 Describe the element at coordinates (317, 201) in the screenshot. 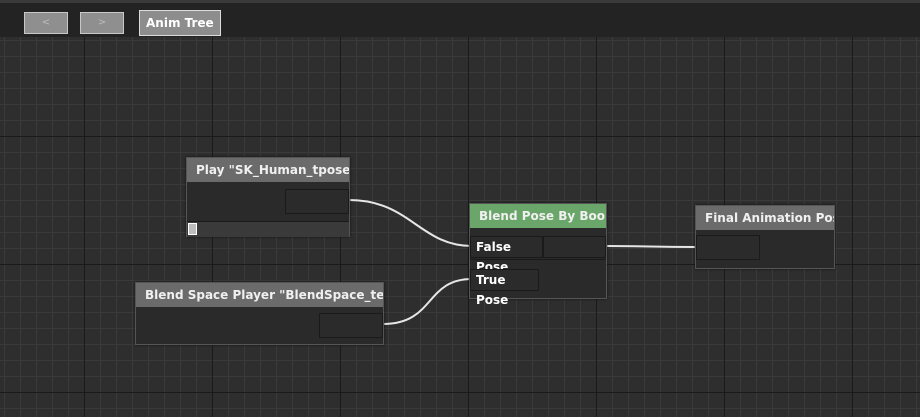

I see `play-output-pin` at that location.